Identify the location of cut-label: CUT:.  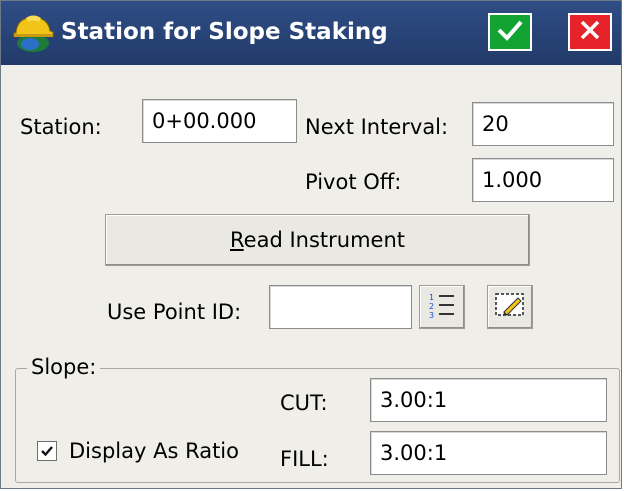
(304, 403).